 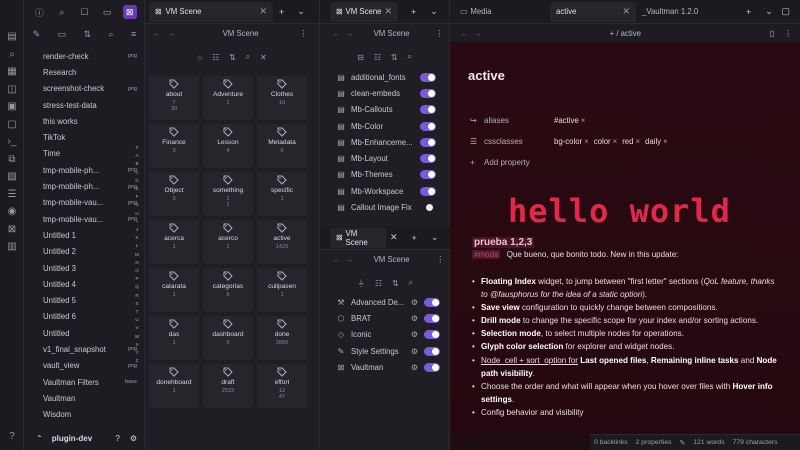 I want to click on alpha-index-letter: I, so click(x=136, y=222).